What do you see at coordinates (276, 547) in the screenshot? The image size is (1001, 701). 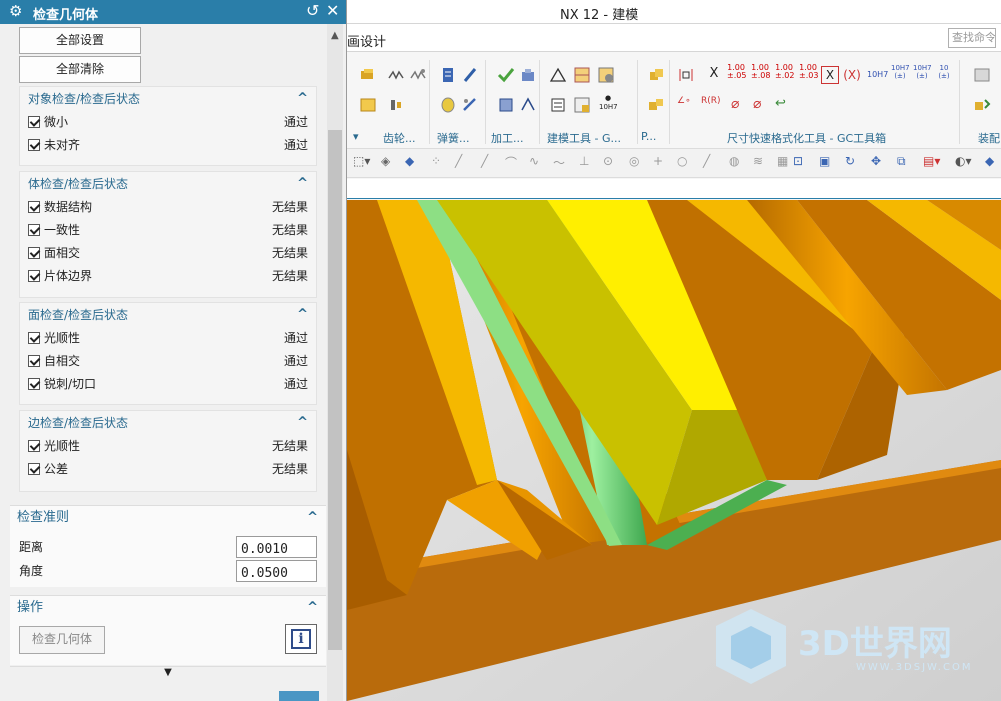 I see `distance-field: 0.0010` at bounding box center [276, 547].